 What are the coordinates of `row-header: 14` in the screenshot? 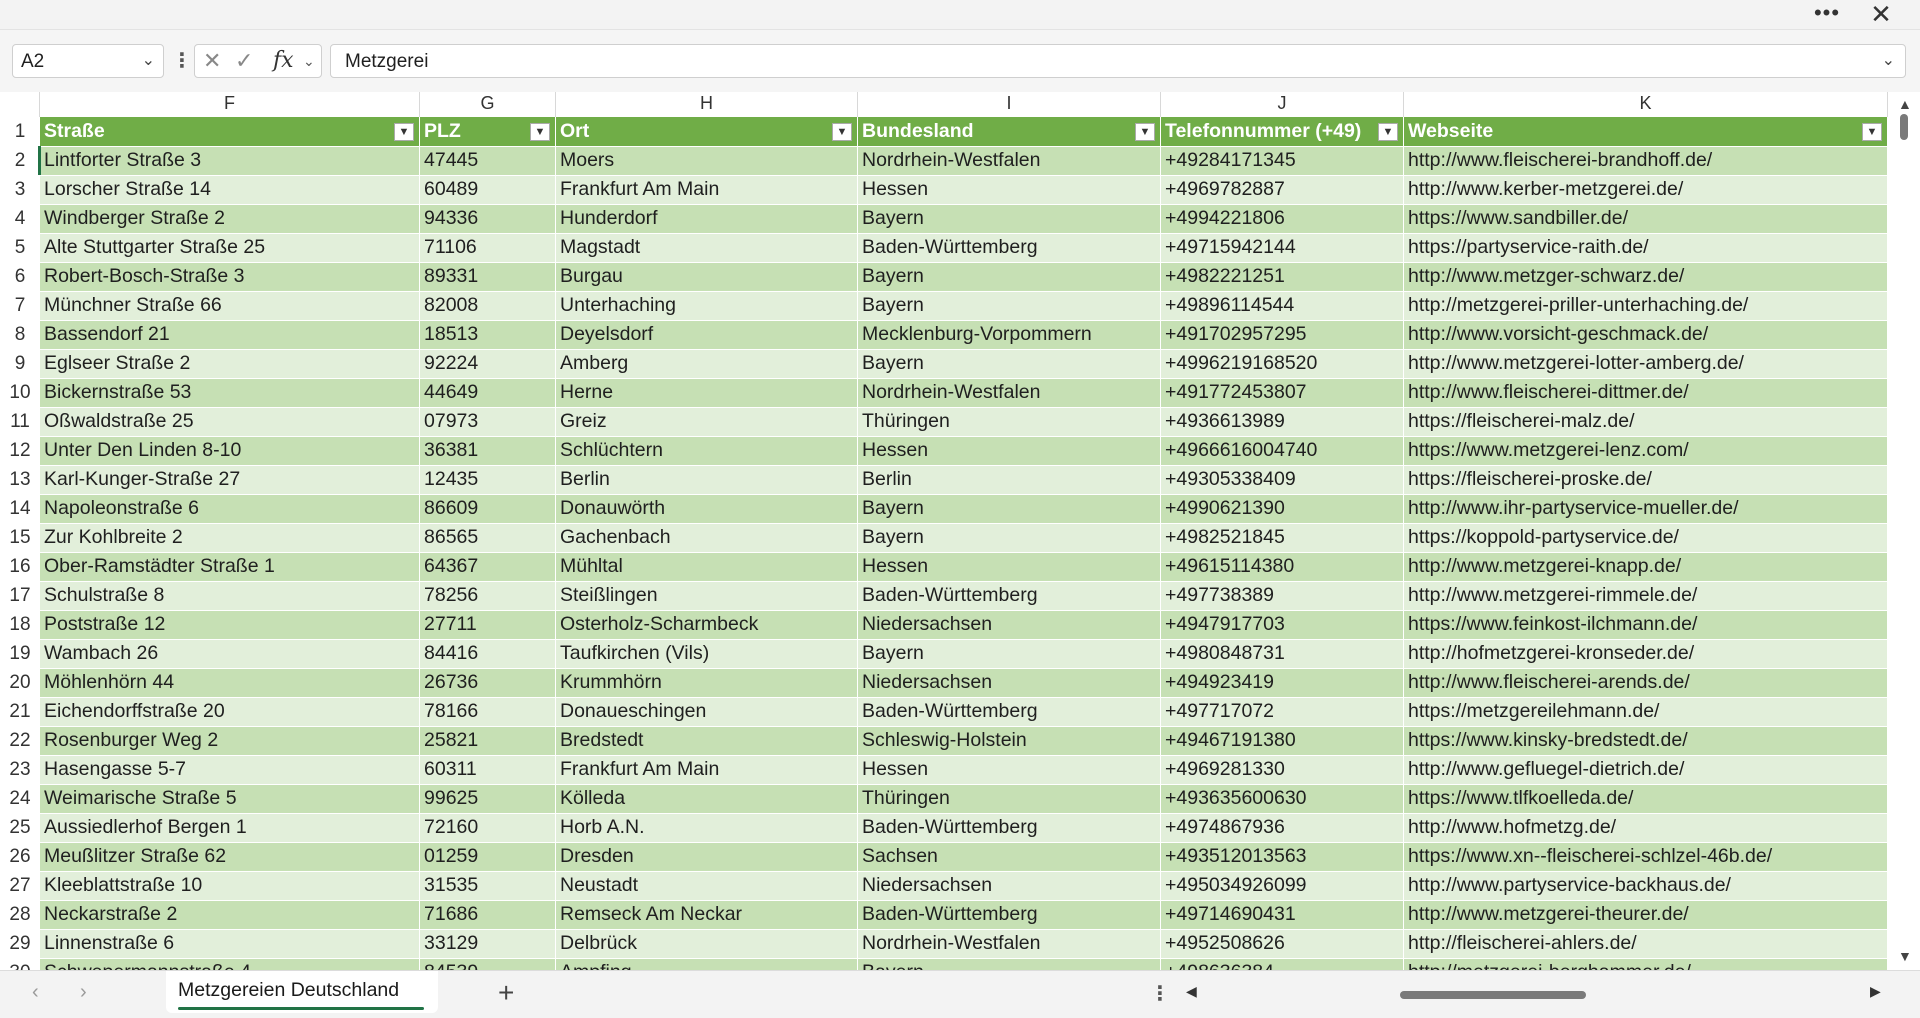 It's located at (20, 508).